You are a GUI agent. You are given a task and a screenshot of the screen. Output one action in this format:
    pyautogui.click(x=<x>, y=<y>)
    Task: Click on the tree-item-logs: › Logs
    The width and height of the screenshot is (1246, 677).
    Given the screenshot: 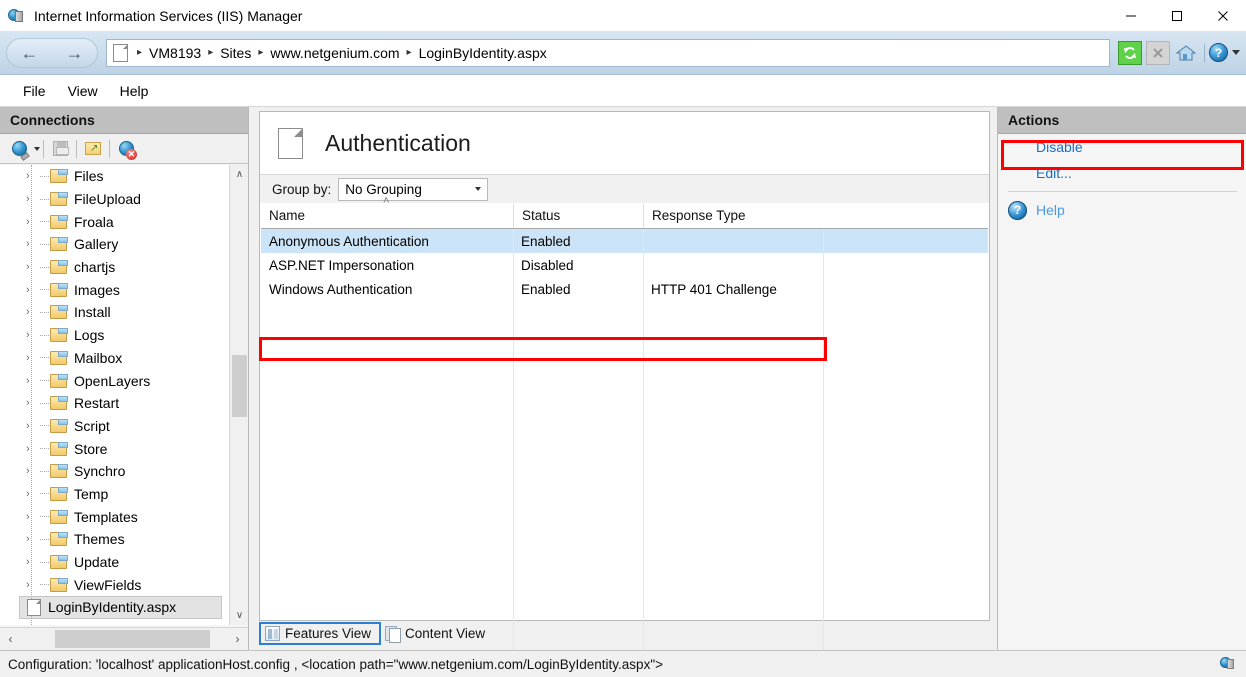 What is the action you would take?
    pyautogui.click(x=114, y=335)
    